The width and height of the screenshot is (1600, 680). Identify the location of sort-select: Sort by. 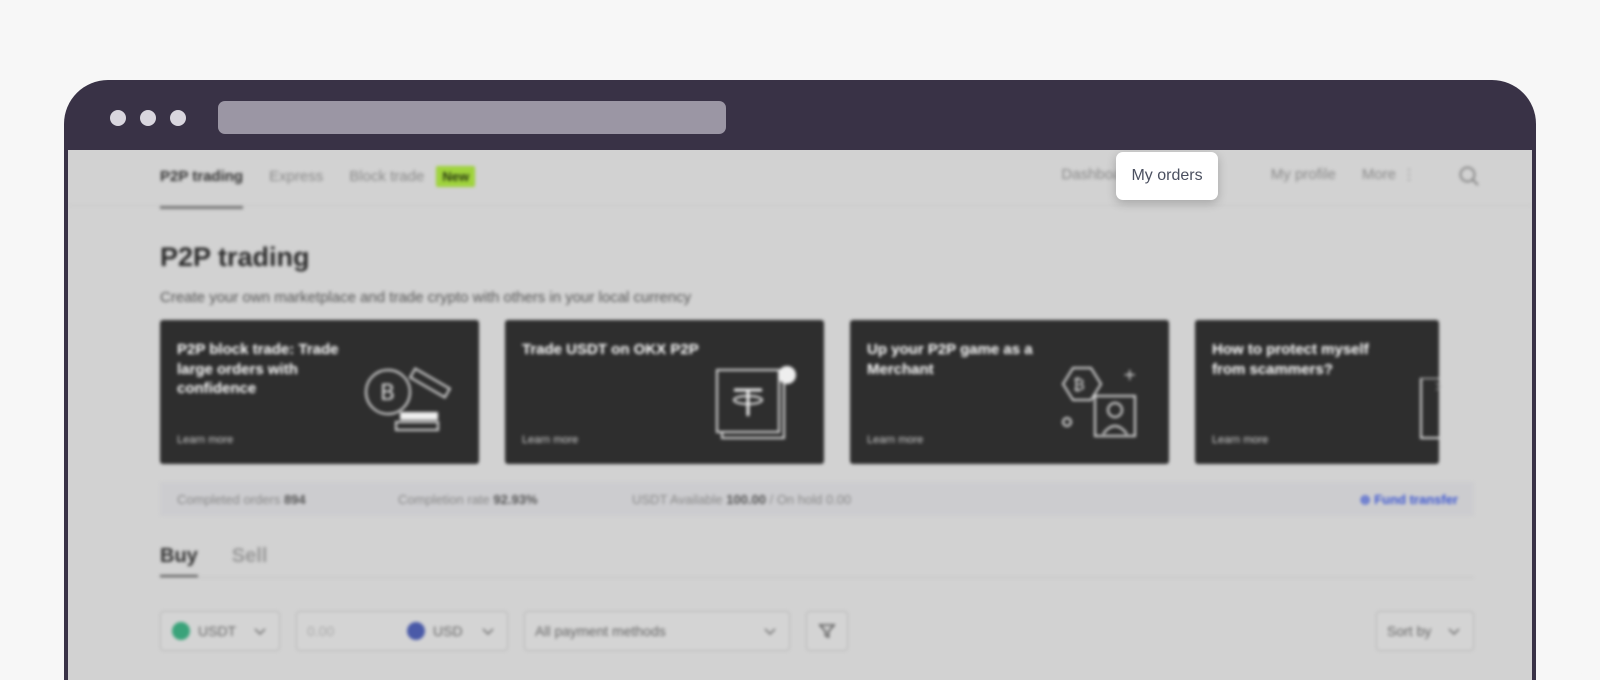
(1425, 631).